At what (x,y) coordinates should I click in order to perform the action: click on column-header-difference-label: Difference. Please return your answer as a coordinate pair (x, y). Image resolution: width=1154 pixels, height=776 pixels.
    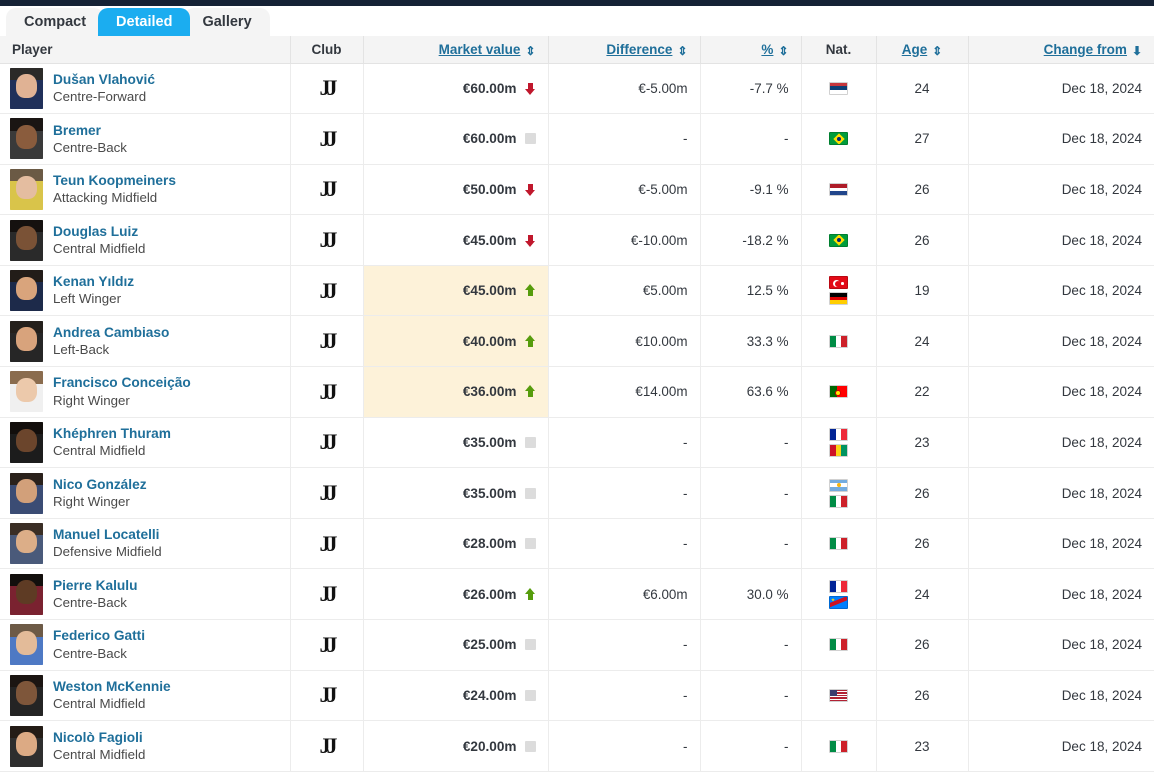
    Looking at the image, I should click on (639, 49).